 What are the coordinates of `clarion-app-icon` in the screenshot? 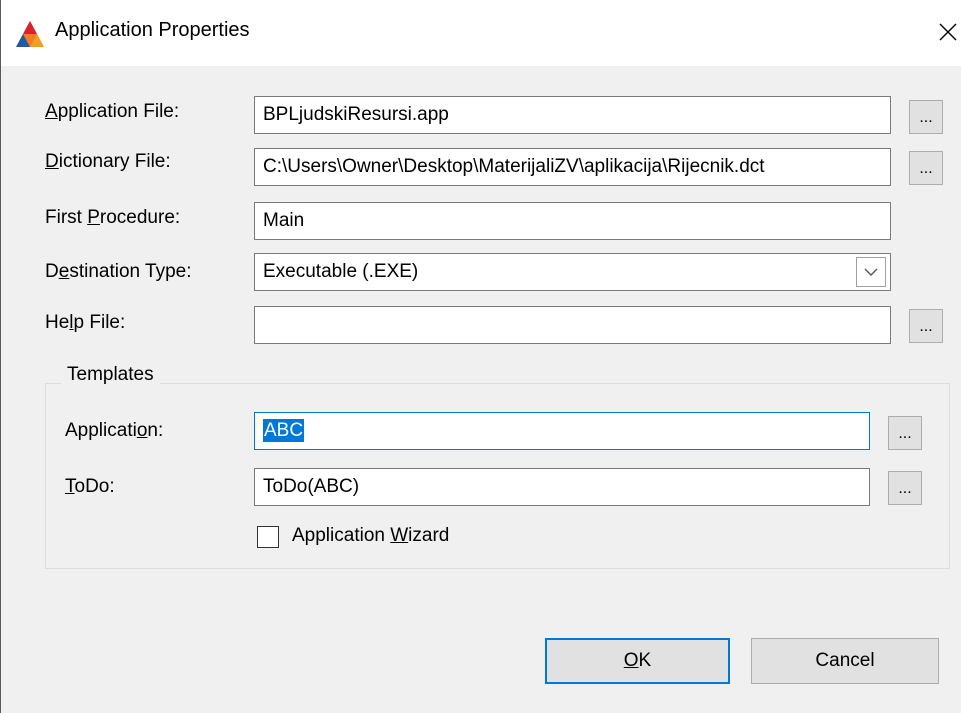 It's located at (30, 34).